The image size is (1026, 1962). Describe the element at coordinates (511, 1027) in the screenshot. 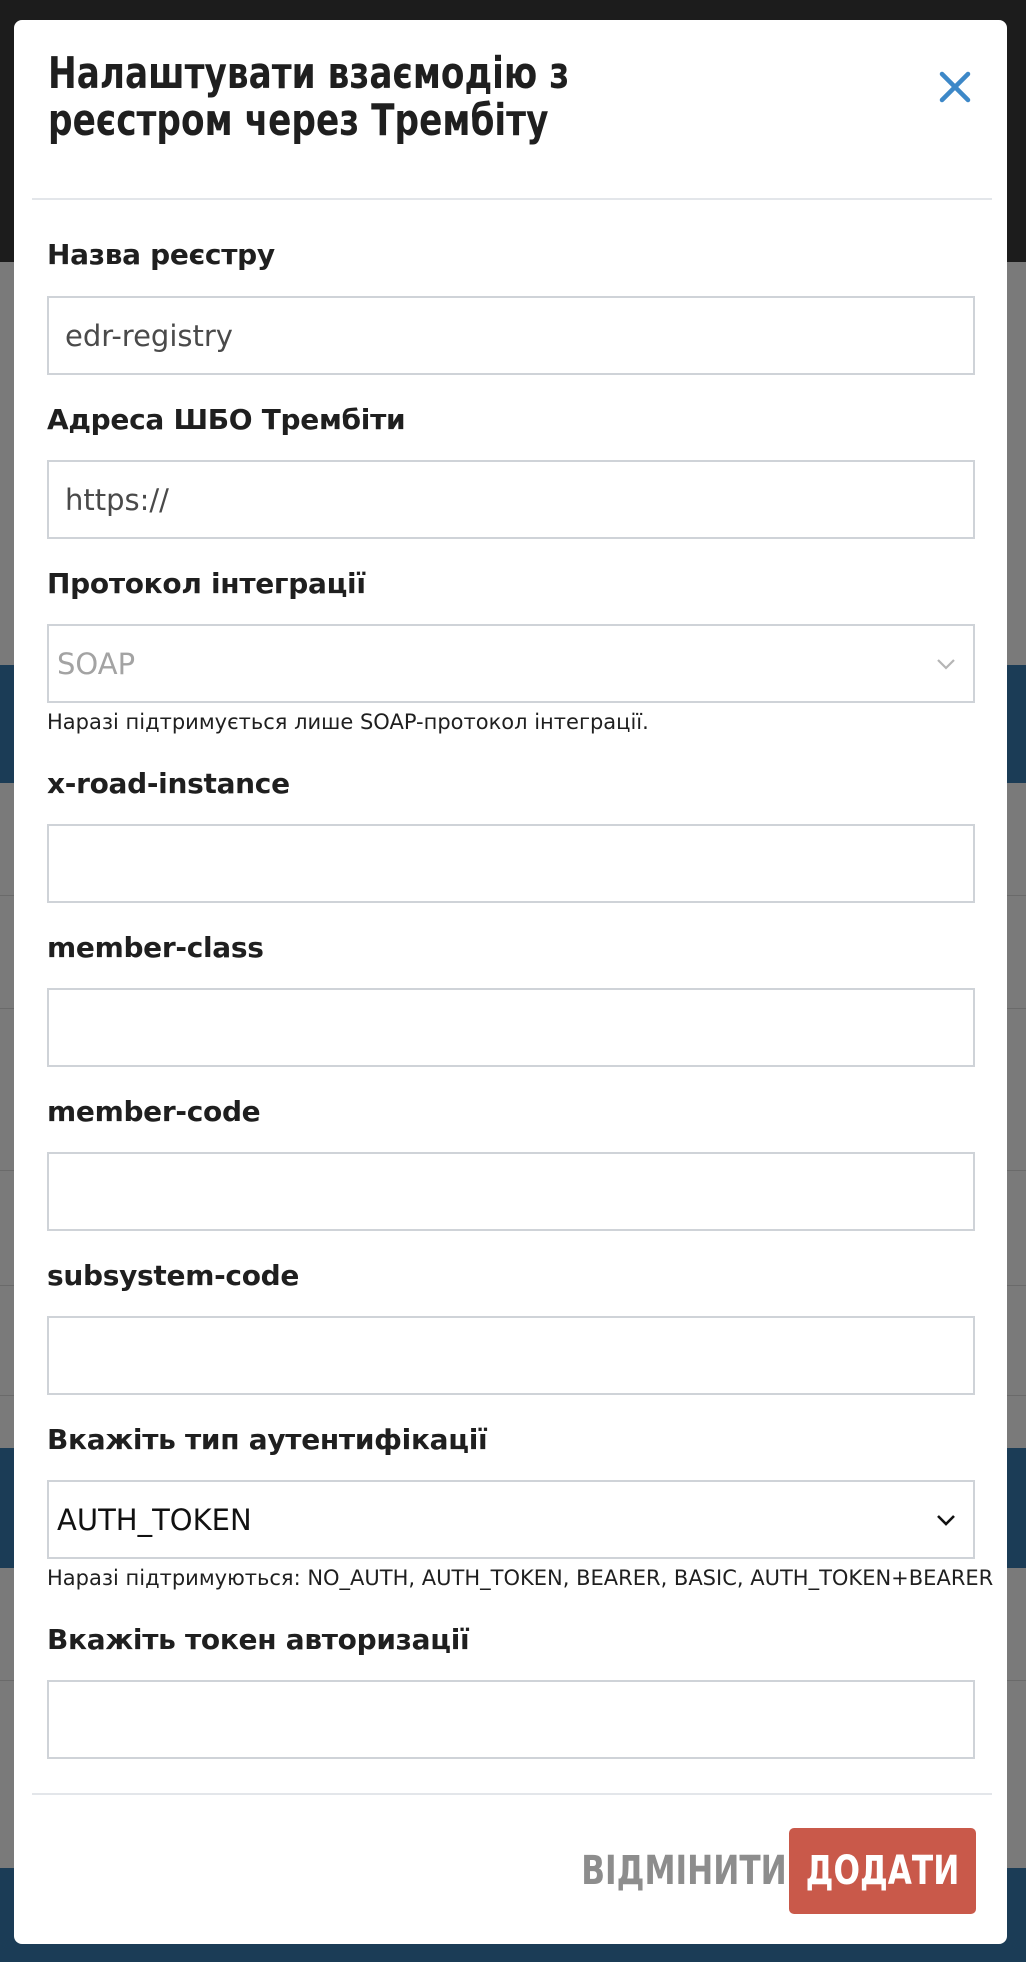

I see `member-class-input` at that location.